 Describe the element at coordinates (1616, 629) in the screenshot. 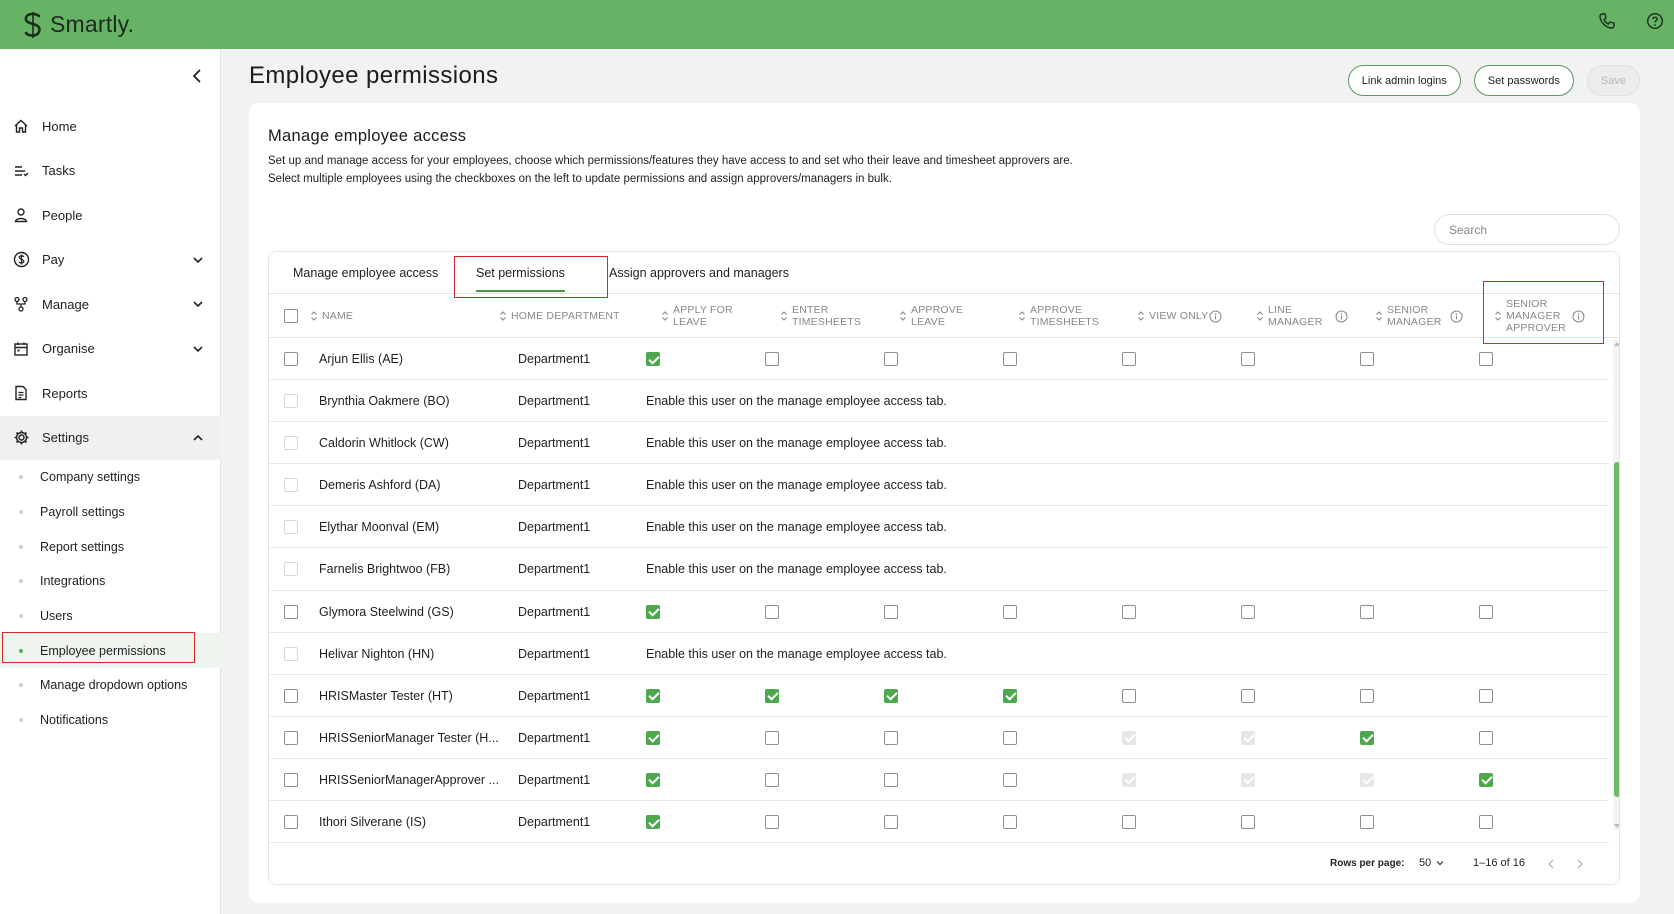

I see `scroll-thumb` at that location.